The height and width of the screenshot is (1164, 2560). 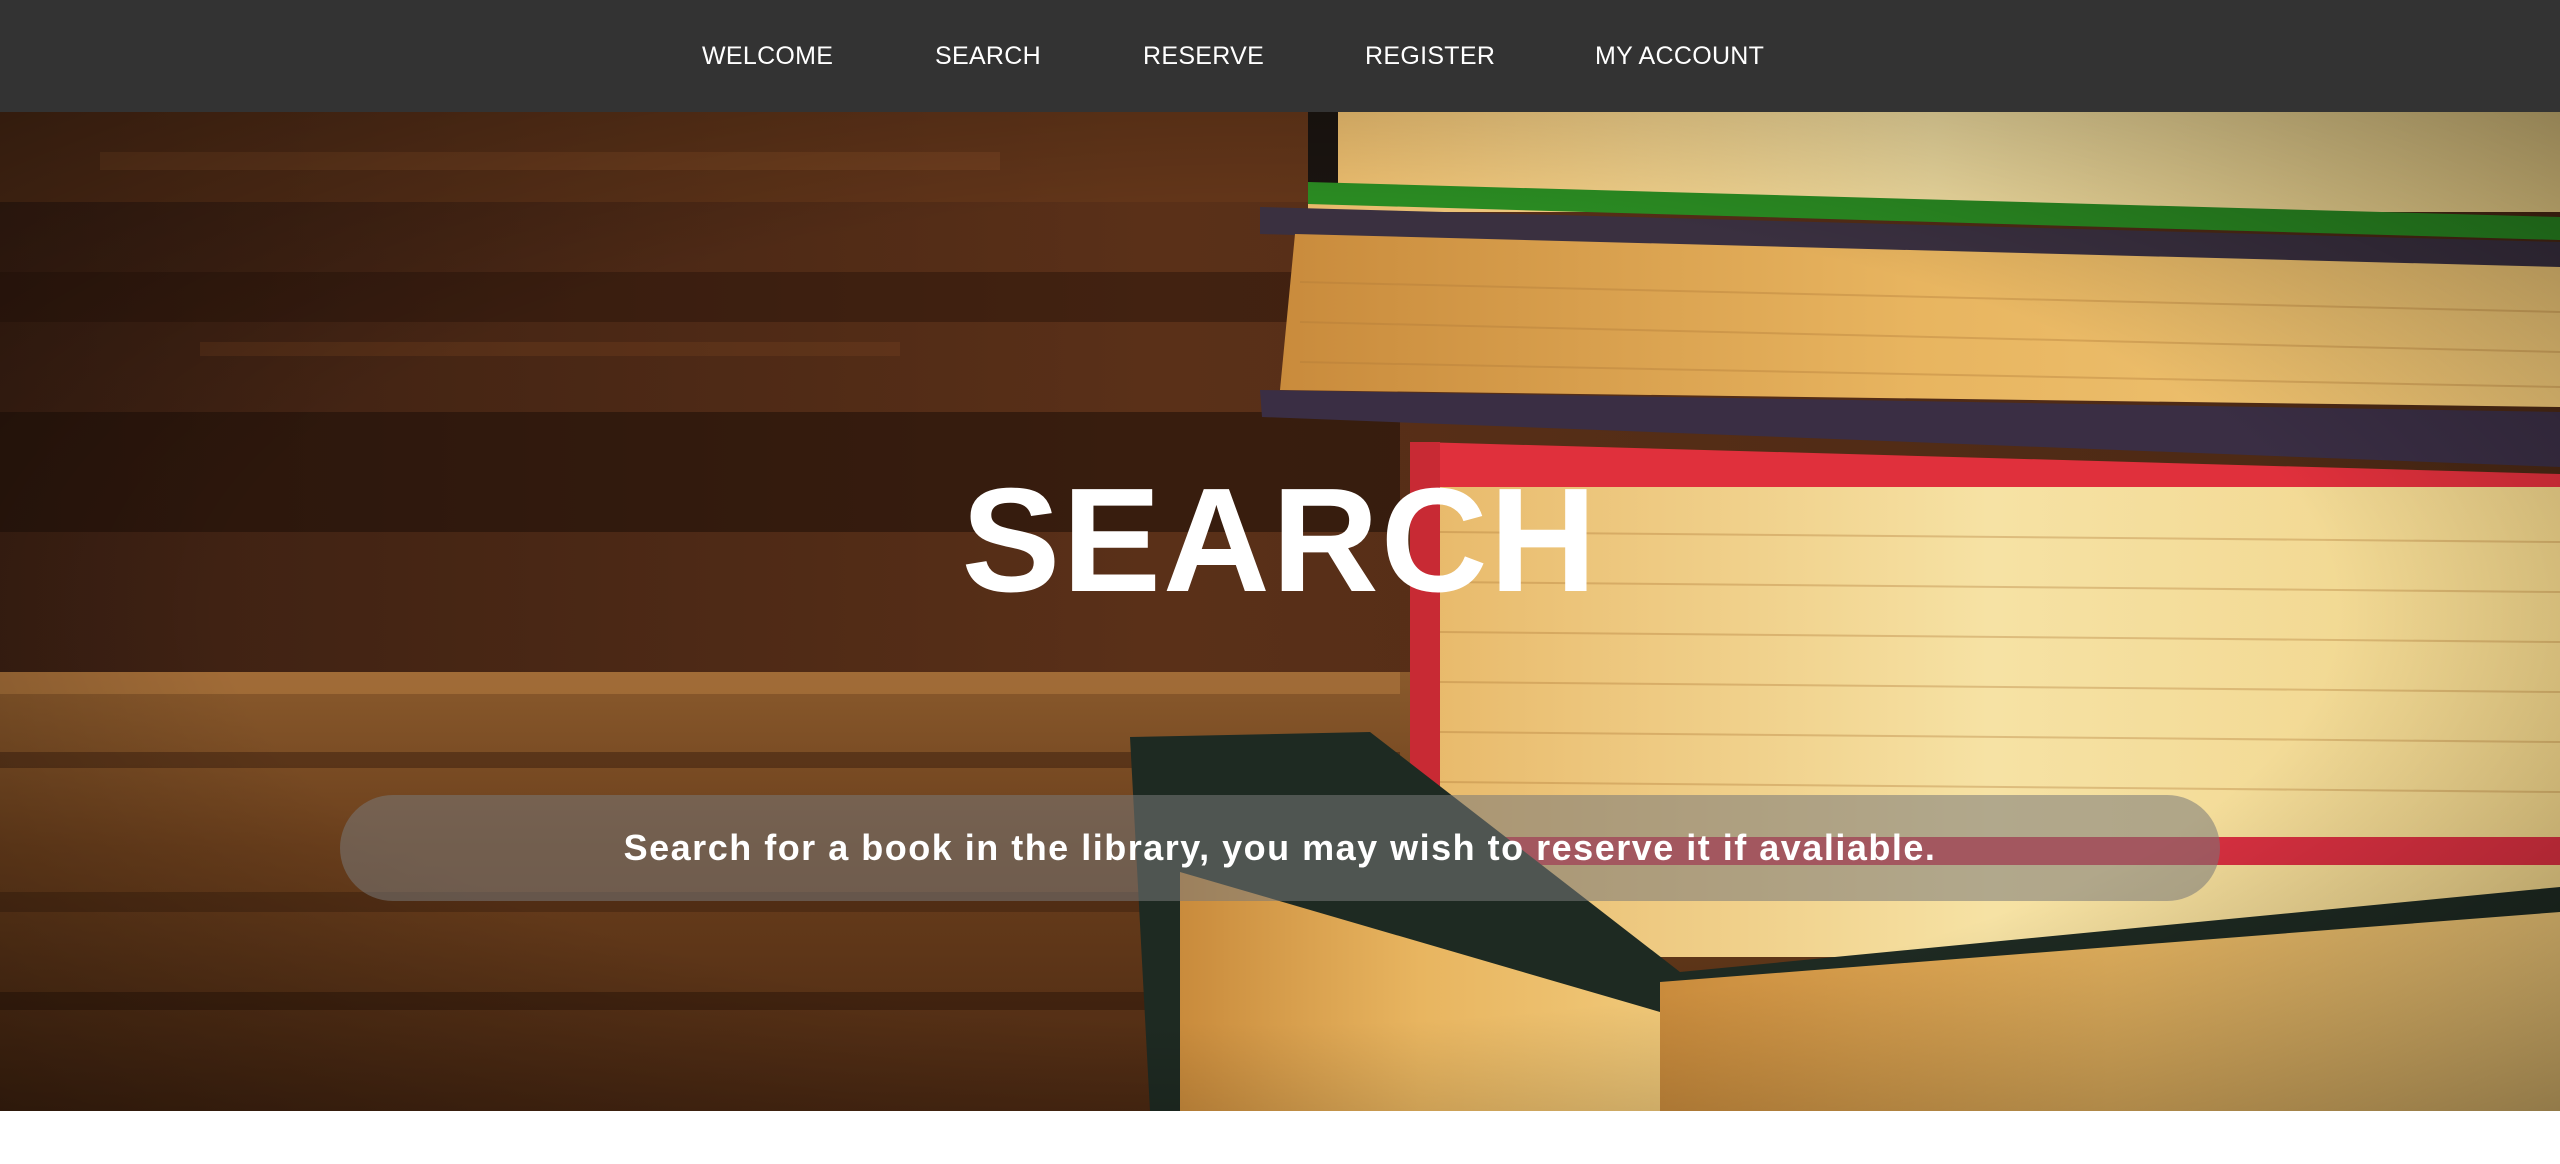 What do you see at coordinates (767, 56) in the screenshot?
I see `nav-welcome-link: WELCOME` at bounding box center [767, 56].